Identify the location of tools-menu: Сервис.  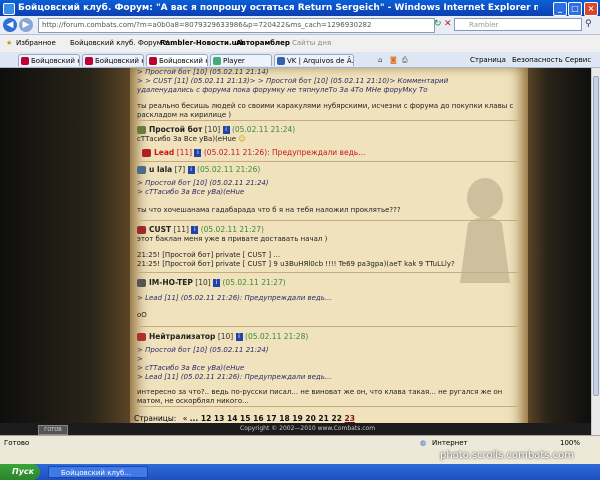
(578, 60).